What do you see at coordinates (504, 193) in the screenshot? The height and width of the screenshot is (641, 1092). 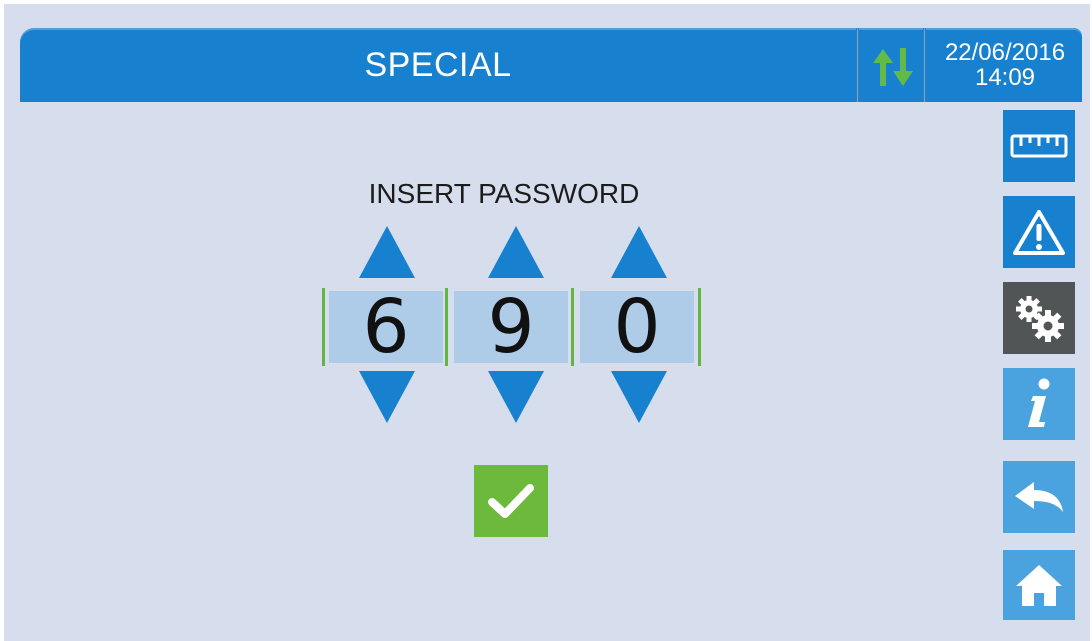 I see `password-prompt: INSERT PASSWORD` at bounding box center [504, 193].